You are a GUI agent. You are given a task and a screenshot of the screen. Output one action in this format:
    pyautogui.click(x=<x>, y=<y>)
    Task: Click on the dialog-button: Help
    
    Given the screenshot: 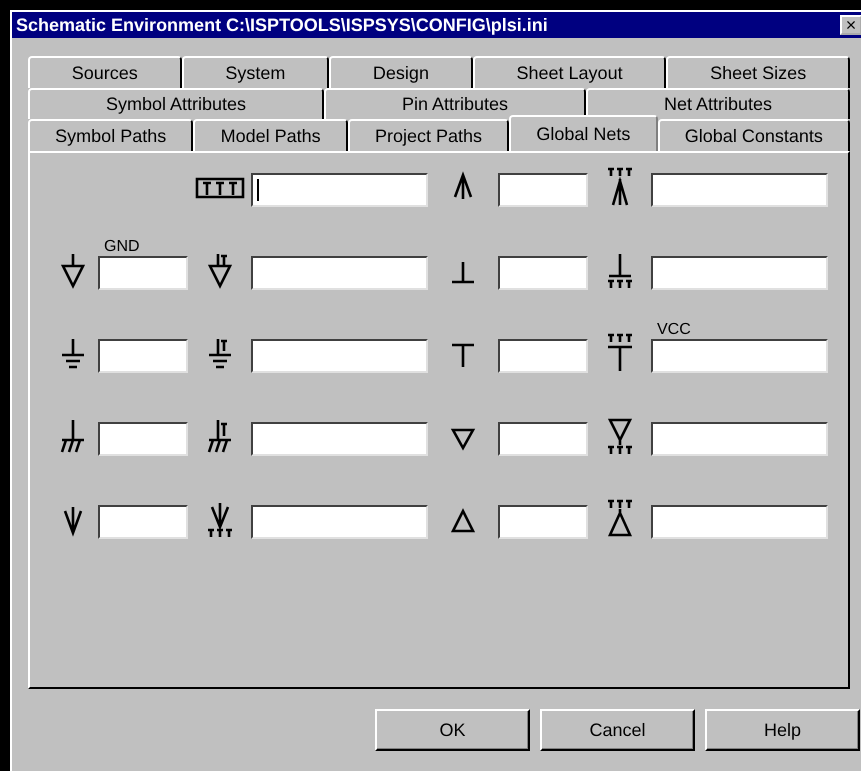 What is the action you would take?
    pyautogui.click(x=782, y=730)
    